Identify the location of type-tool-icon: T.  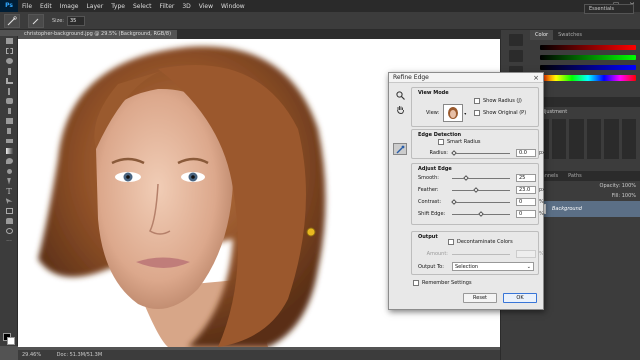
(9, 191).